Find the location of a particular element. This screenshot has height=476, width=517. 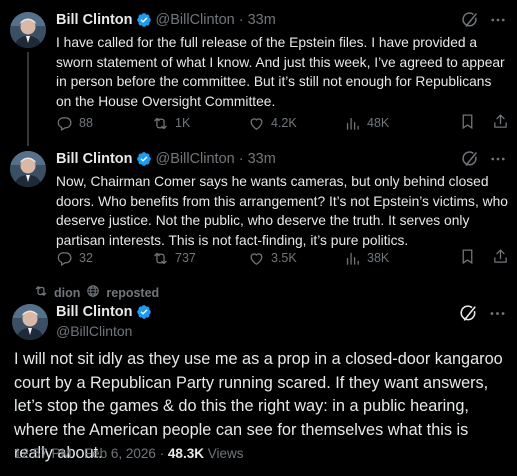

like-count: 4.2K is located at coordinates (284, 123).